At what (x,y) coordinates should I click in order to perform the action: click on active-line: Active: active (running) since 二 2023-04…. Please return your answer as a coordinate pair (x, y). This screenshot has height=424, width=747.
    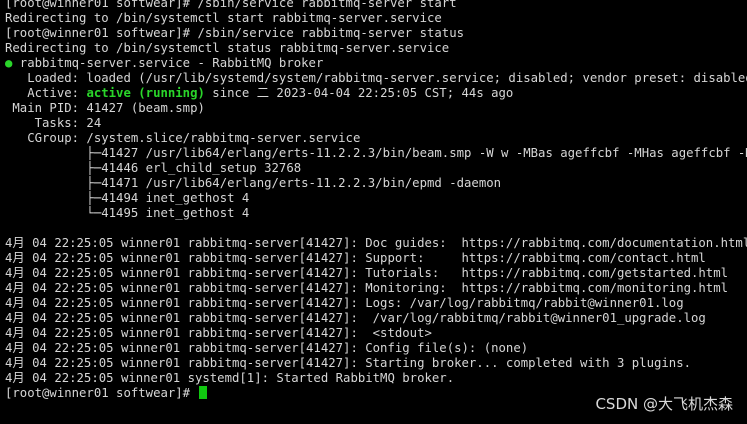
    Looking at the image, I should click on (376, 93).